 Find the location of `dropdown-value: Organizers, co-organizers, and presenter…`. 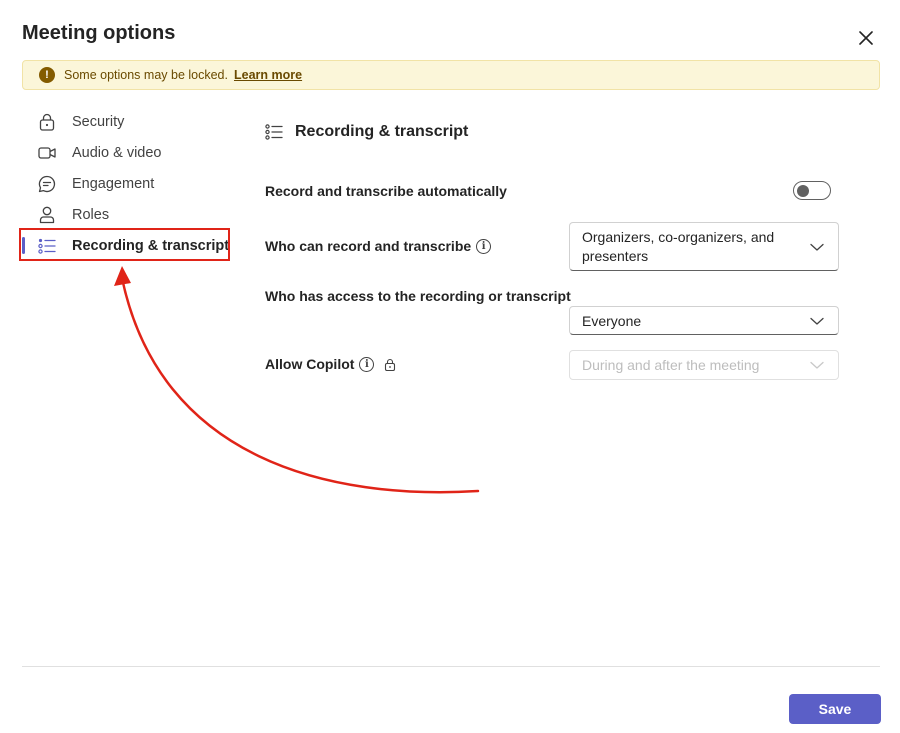

dropdown-value: Organizers, co-organizers, and presenter… is located at coordinates (678, 246).